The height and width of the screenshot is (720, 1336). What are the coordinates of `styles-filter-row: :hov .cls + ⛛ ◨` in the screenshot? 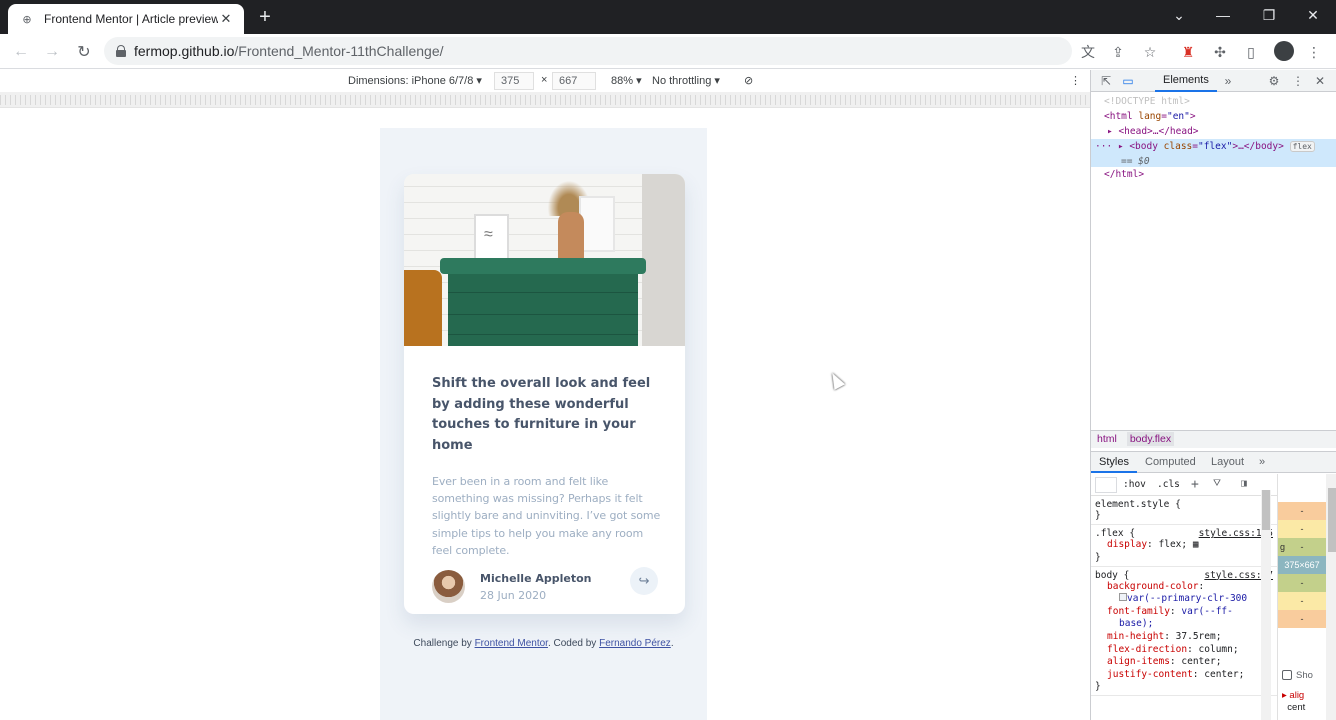 It's located at (1184, 485).